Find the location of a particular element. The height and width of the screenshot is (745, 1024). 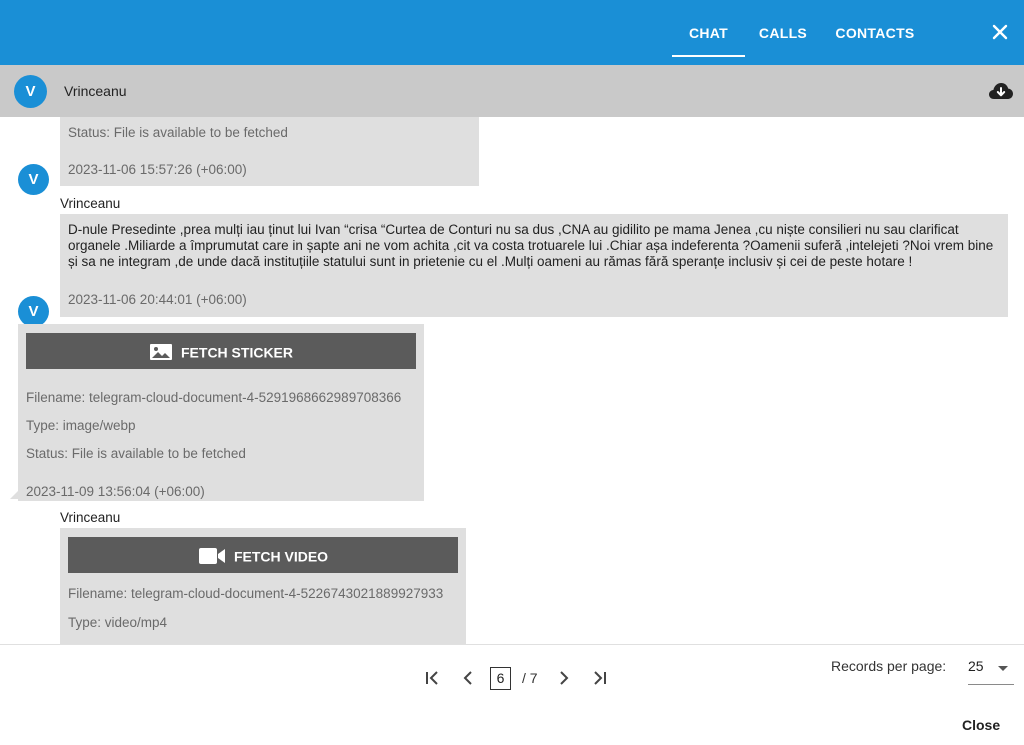

tab-calls: CALLS is located at coordinates (783, 32).